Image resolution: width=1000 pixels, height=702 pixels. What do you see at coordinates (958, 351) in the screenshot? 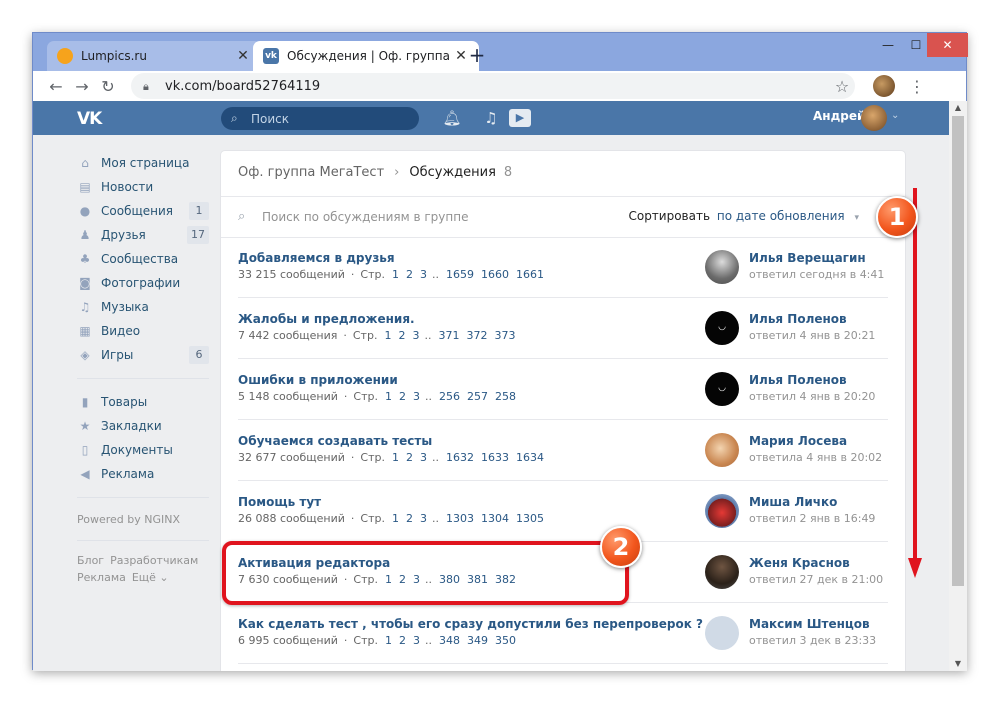
I see `scroll-thumb` at bounding box center [958, 351].